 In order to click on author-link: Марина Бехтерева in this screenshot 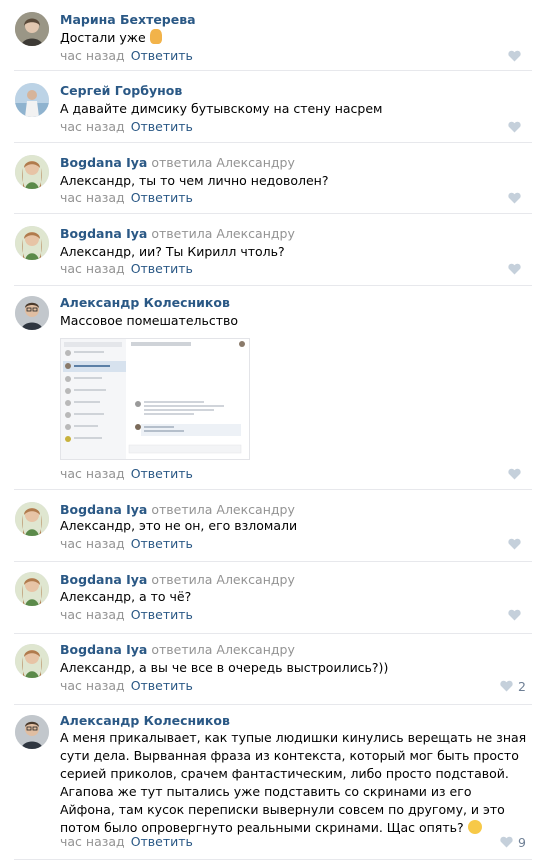, I will do `click(128, 19)`.